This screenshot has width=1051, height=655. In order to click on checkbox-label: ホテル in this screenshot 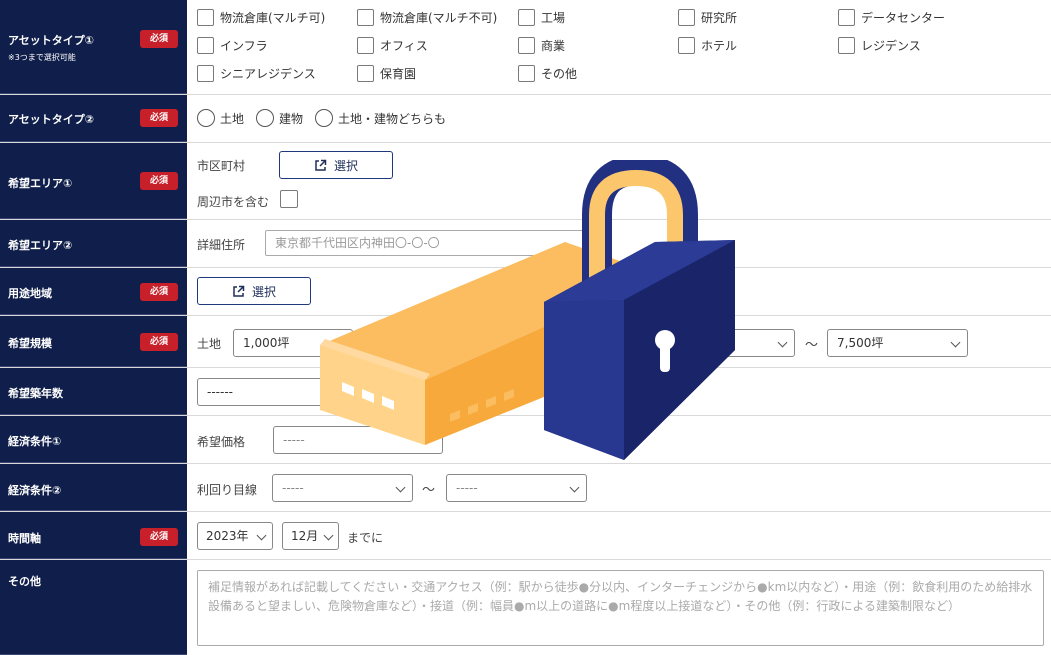, I will do `click(719, 46)`.